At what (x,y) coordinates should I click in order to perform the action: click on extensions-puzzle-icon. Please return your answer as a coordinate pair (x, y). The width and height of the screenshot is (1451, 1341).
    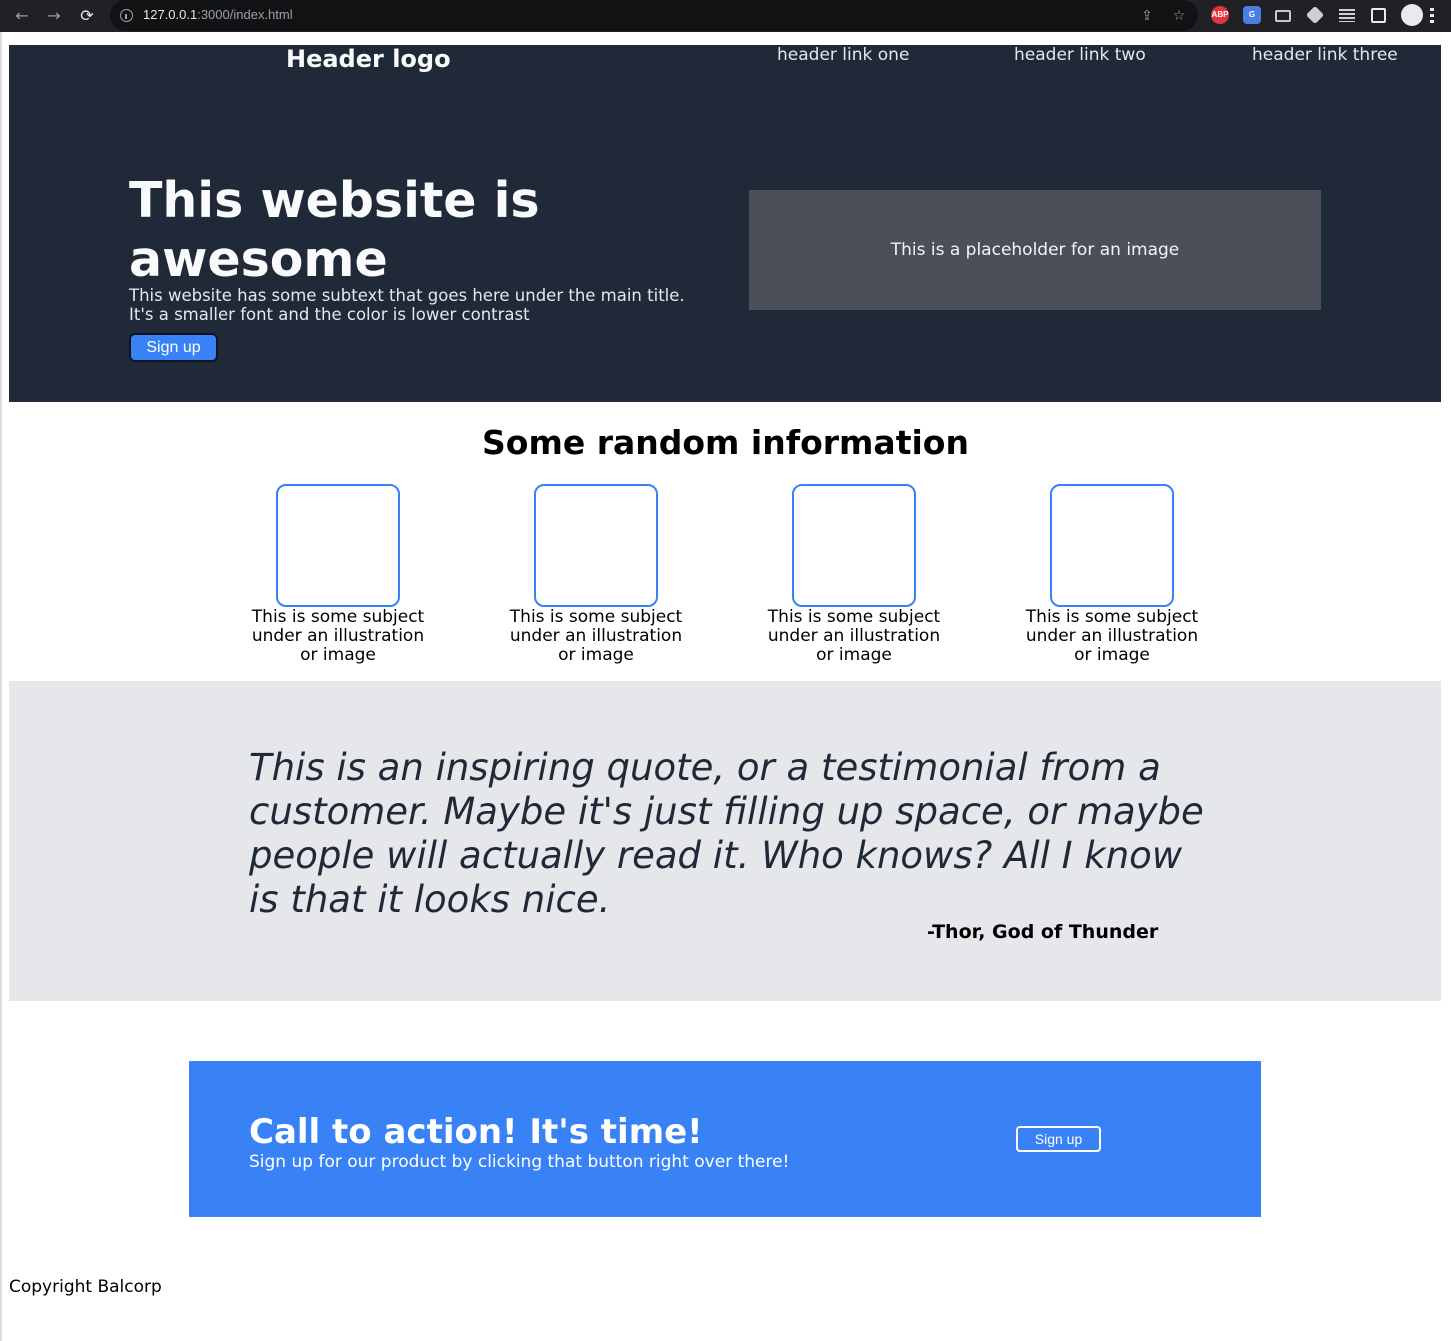
    Looking at the image, I should click on (1315, 15).